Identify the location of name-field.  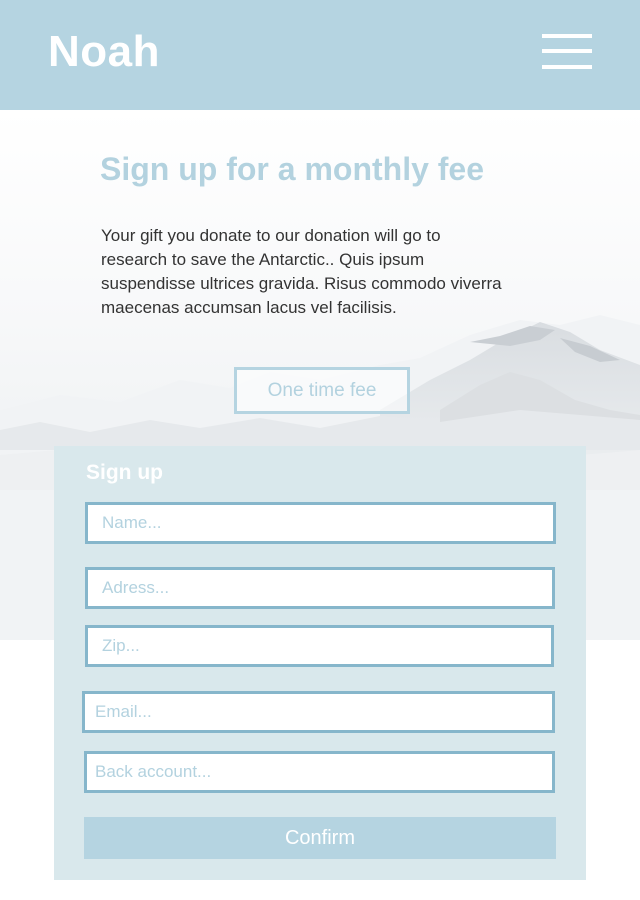
(320, 523).